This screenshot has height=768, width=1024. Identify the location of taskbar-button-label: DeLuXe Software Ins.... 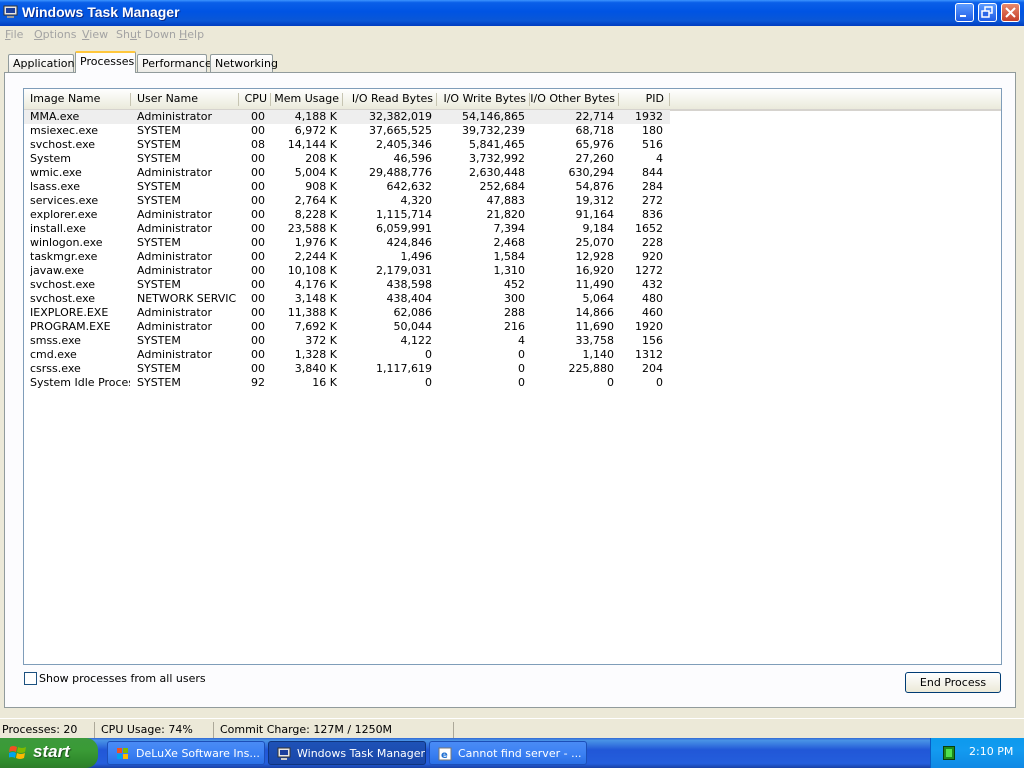
(198, 753).